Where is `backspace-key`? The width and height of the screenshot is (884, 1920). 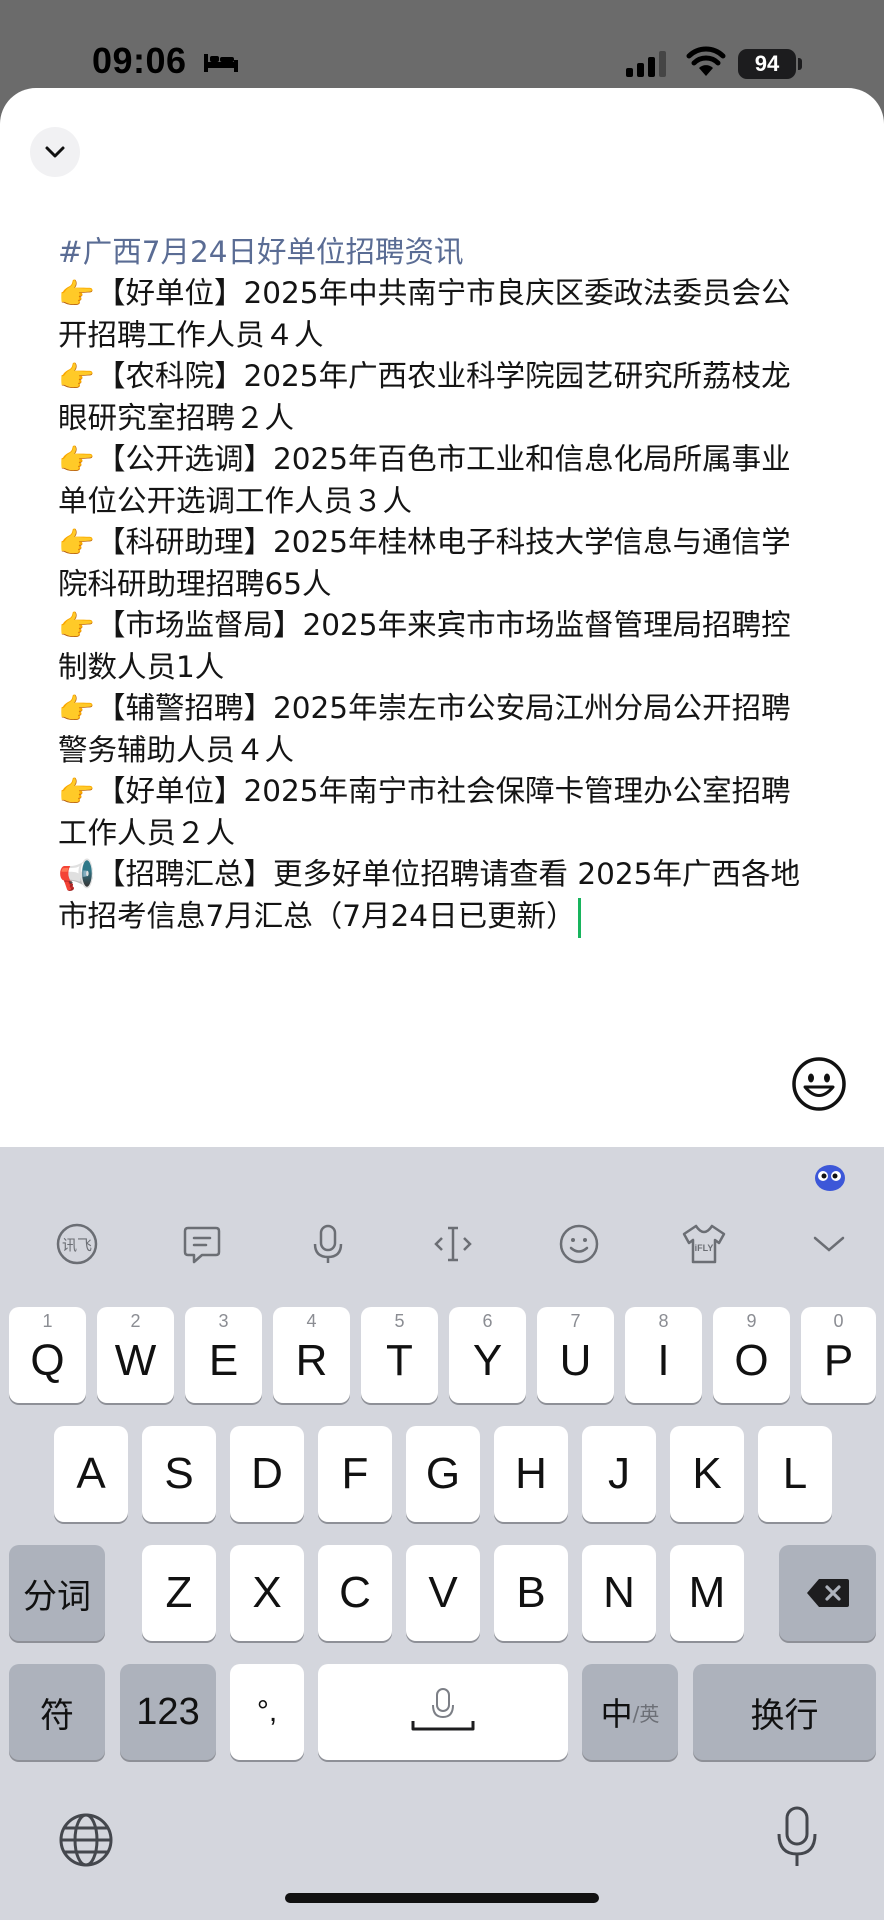
backspace-key is located at coordinates (827, 1593).